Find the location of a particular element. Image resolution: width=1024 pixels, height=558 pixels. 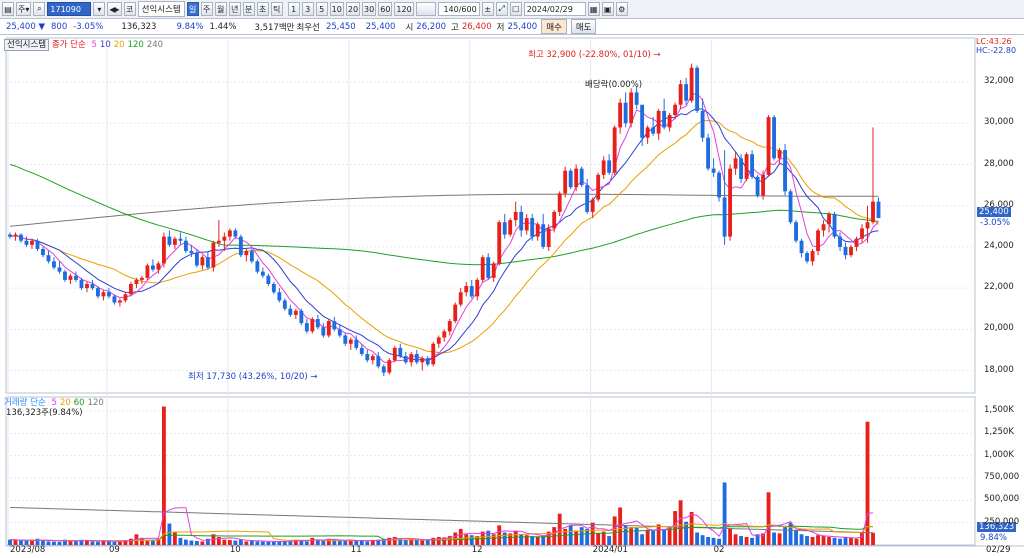

interval-button-20: 20 is located at coordinates (353, 9).